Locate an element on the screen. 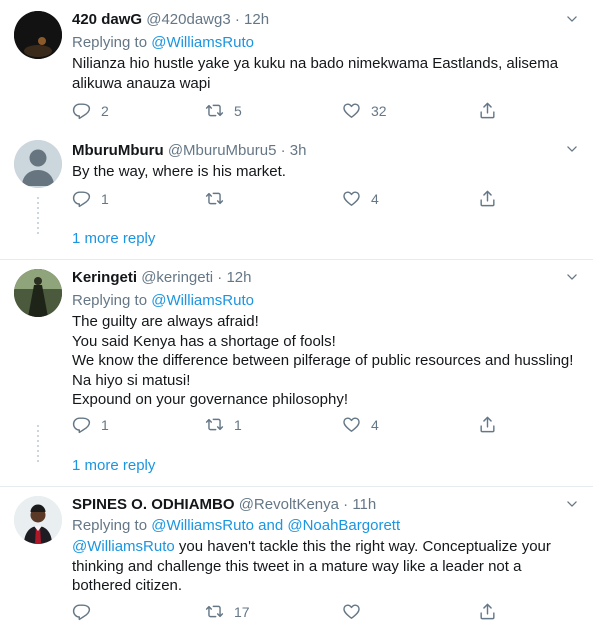 The image size is (593, 624). tweet-actions: 2 5 32 is located at coordinates (292, 112).